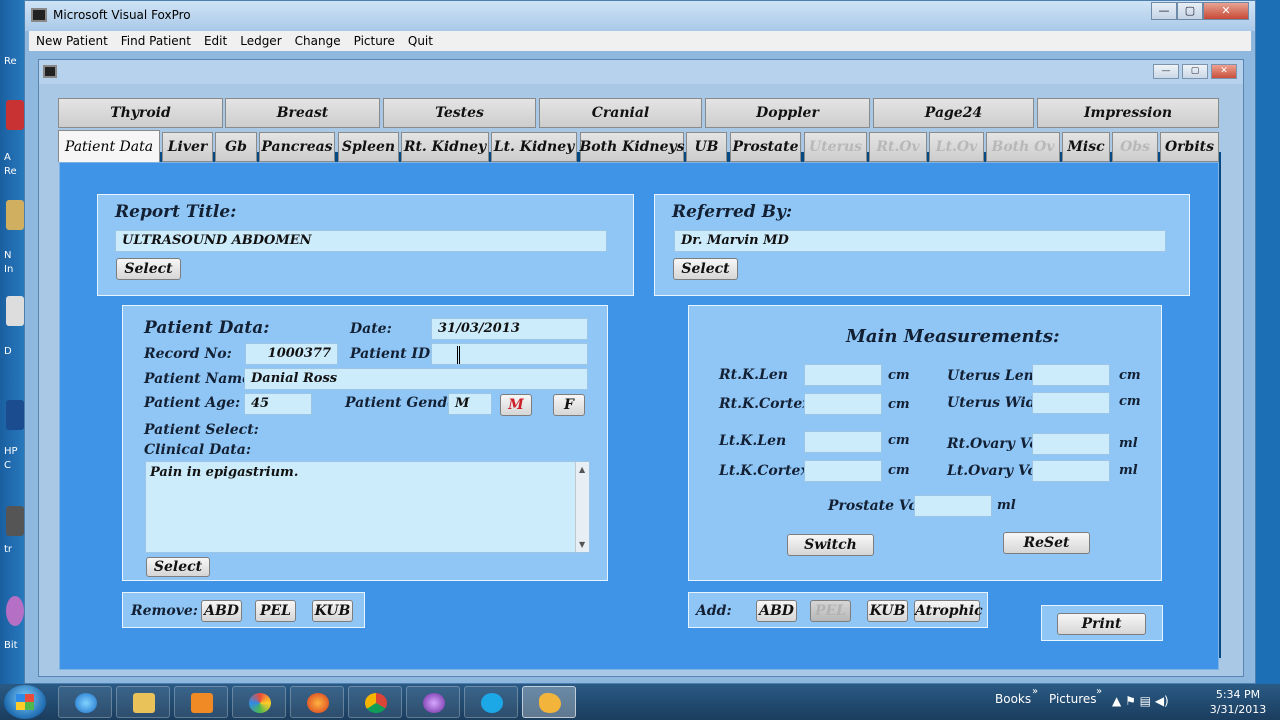 This screenshot has width=1280, height=720. What do you see at coordinates (275, 611) in the screenshot?
I see `remove-pel-button: PEL` at bounding box center [275, 611].